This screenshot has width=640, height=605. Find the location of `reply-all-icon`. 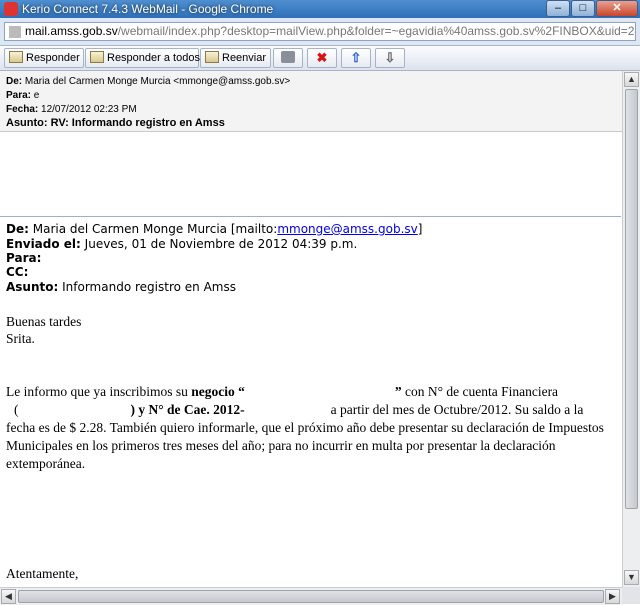

reply-all-icon is located at coordinates (97, 57).